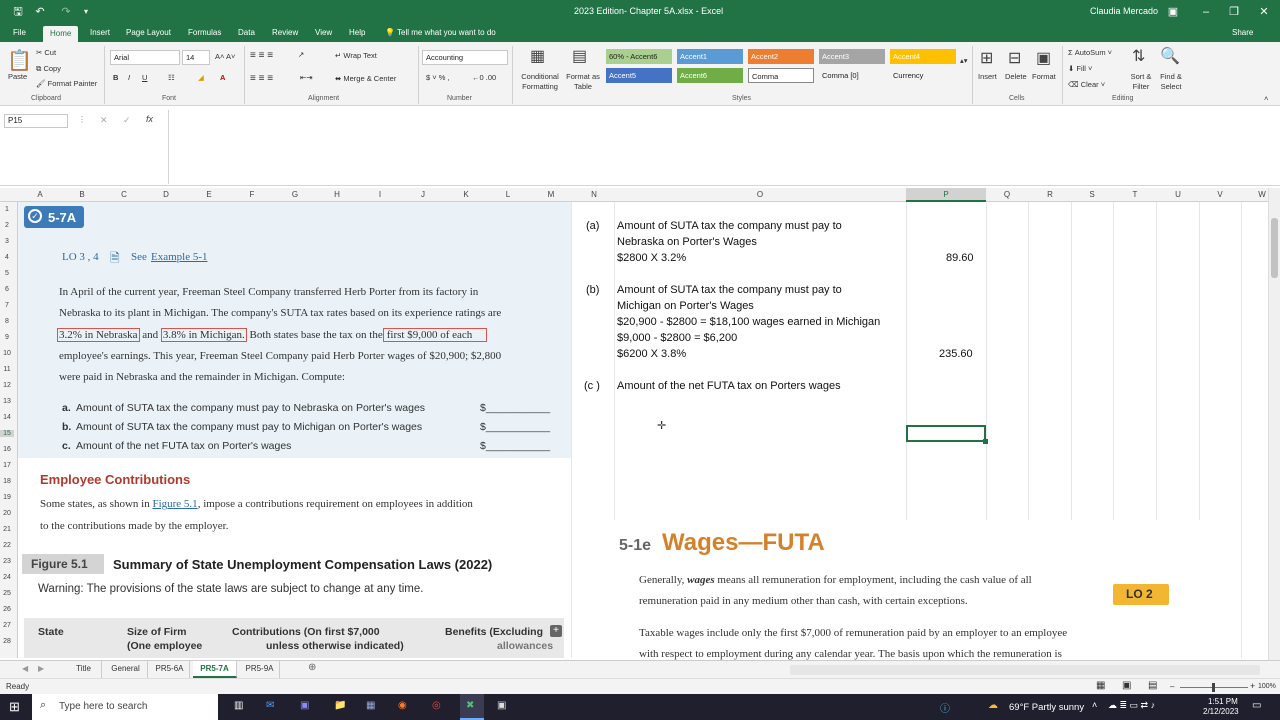  What do you see at coordinates (36, 121) in the screenshot?
I see `name-box: P15` at bounding box center [36, 121].